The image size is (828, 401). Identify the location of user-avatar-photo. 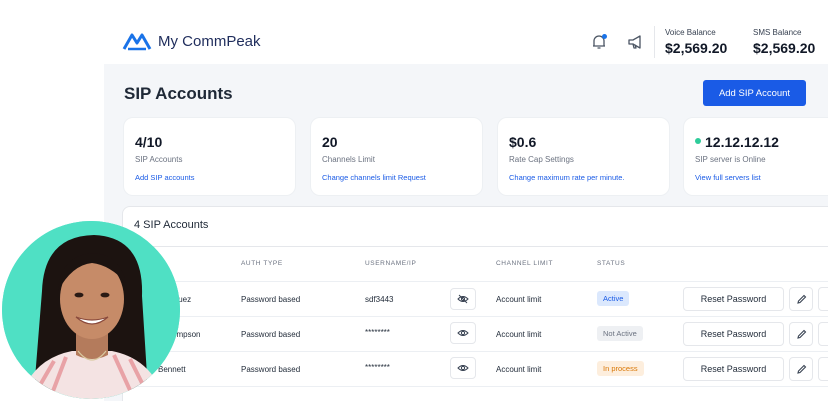
(91, 310).